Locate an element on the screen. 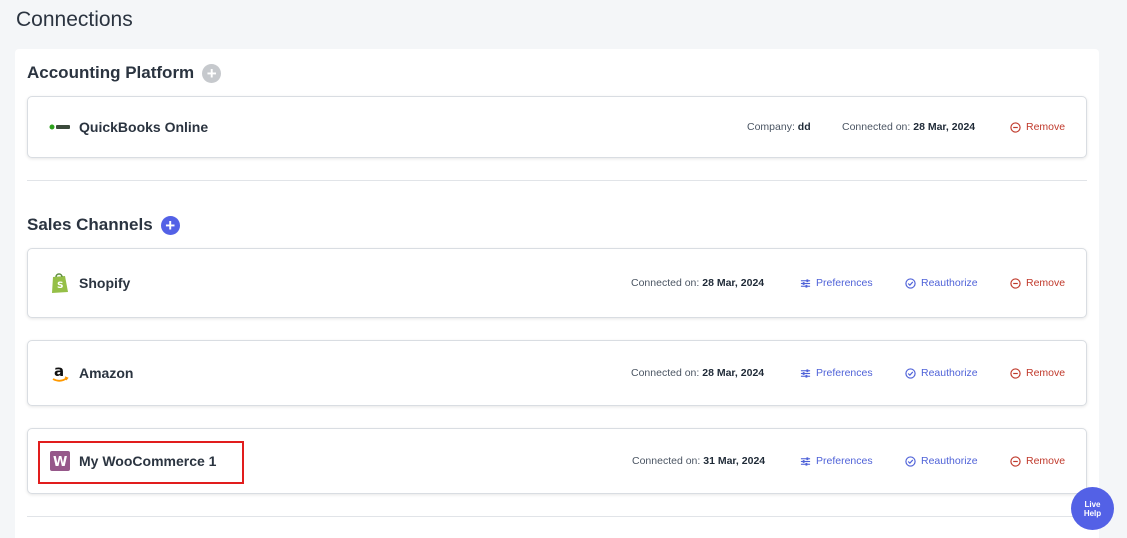  shopify-logo-icon: S is located at coordinates (60, 283).